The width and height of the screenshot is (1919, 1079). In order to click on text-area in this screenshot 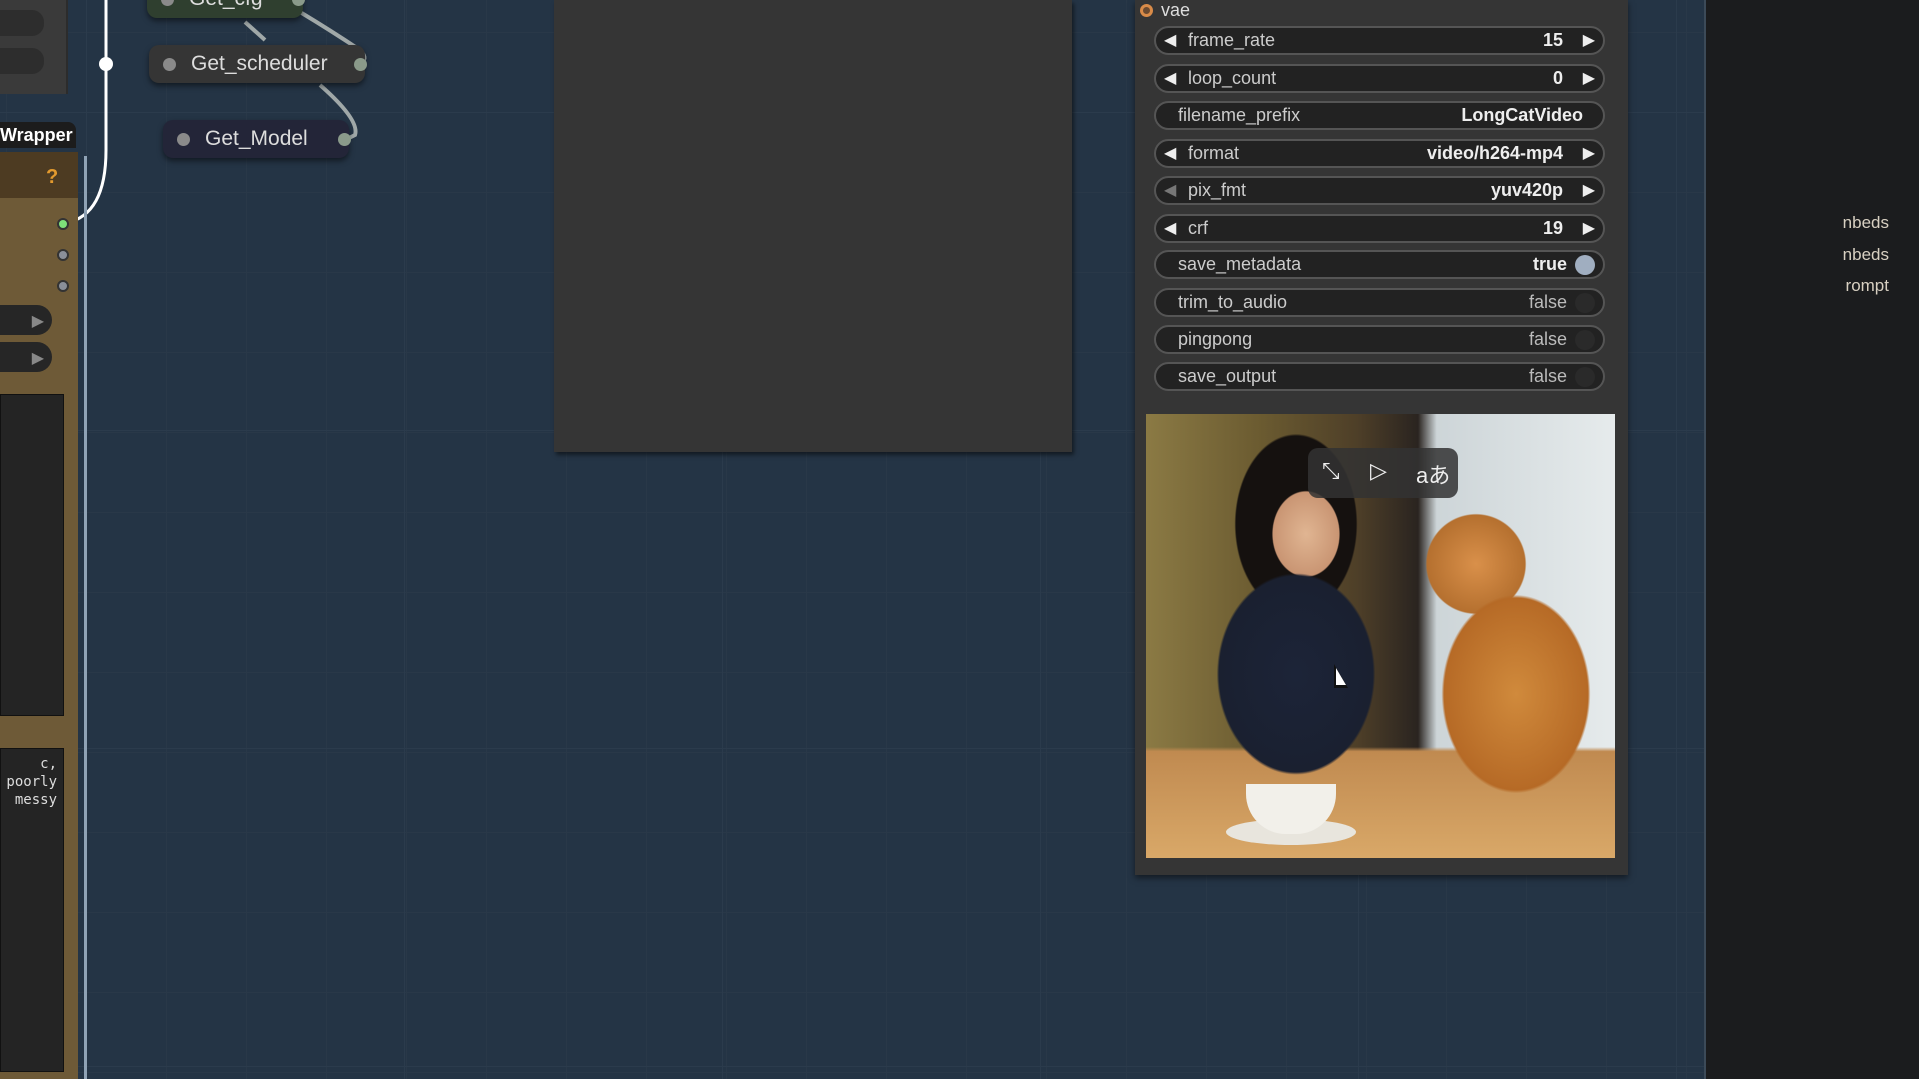, I will do `click(32, 555)`.